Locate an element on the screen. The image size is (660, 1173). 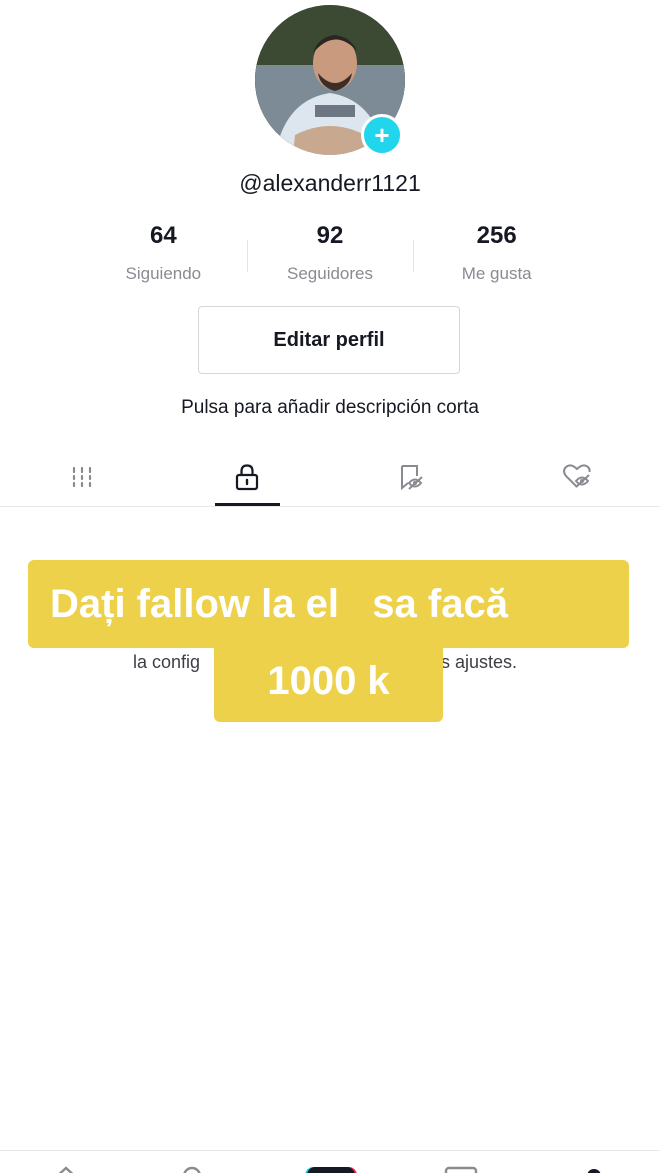
stat-followers: 92 Seguidores is located at coordinates (330, 257).